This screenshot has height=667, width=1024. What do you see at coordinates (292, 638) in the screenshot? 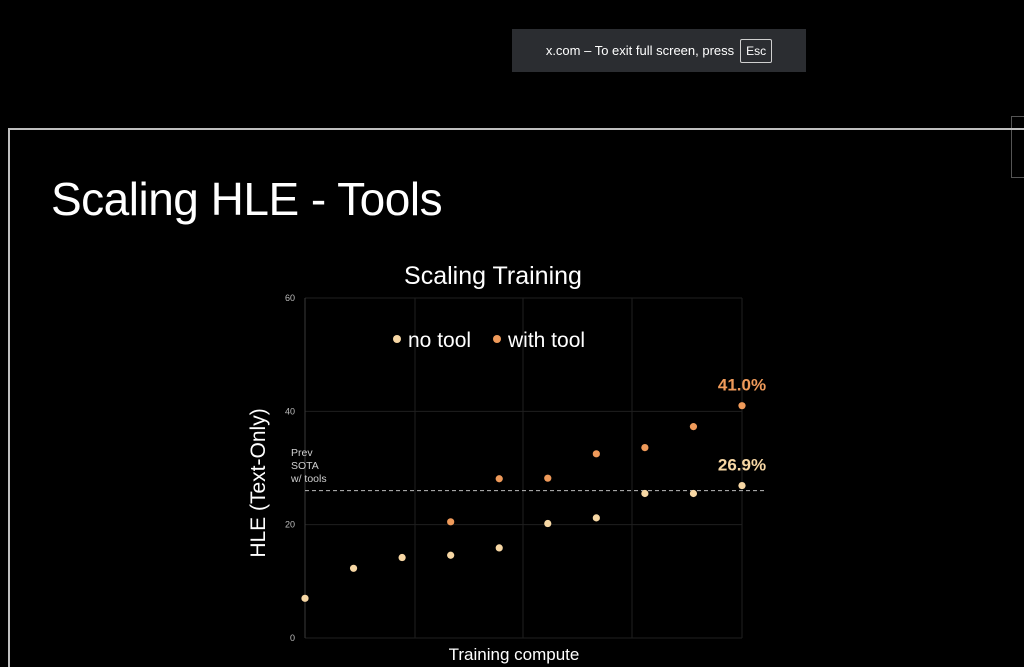
I see `y-tick-label: 0` at bounding box center [292, 638].